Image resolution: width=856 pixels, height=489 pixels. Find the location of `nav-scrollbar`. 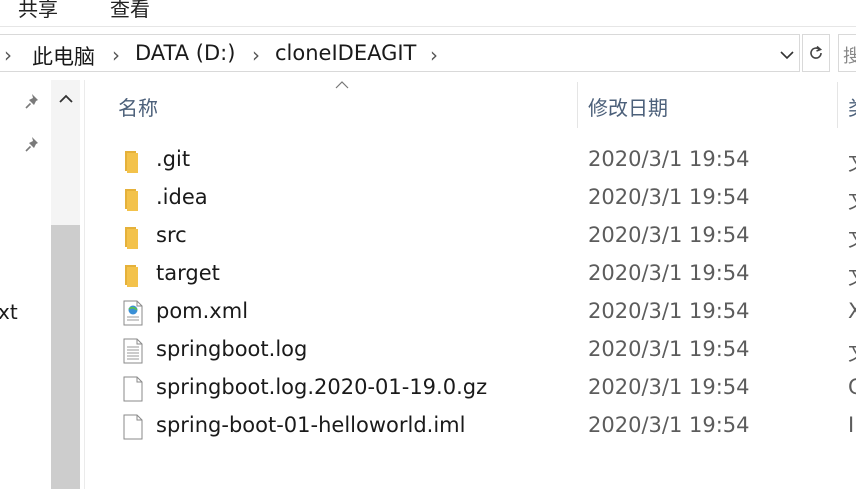

nav-scrollbar is located at coordinates (65, 284).